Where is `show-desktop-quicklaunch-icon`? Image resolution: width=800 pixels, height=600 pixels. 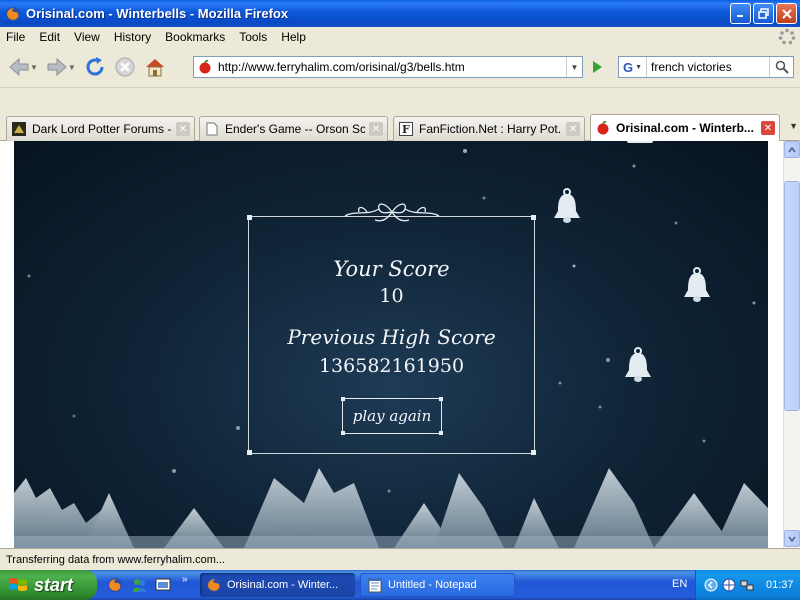 show-desktop-quicklaunch-icon is located at coordinates (163, 585).